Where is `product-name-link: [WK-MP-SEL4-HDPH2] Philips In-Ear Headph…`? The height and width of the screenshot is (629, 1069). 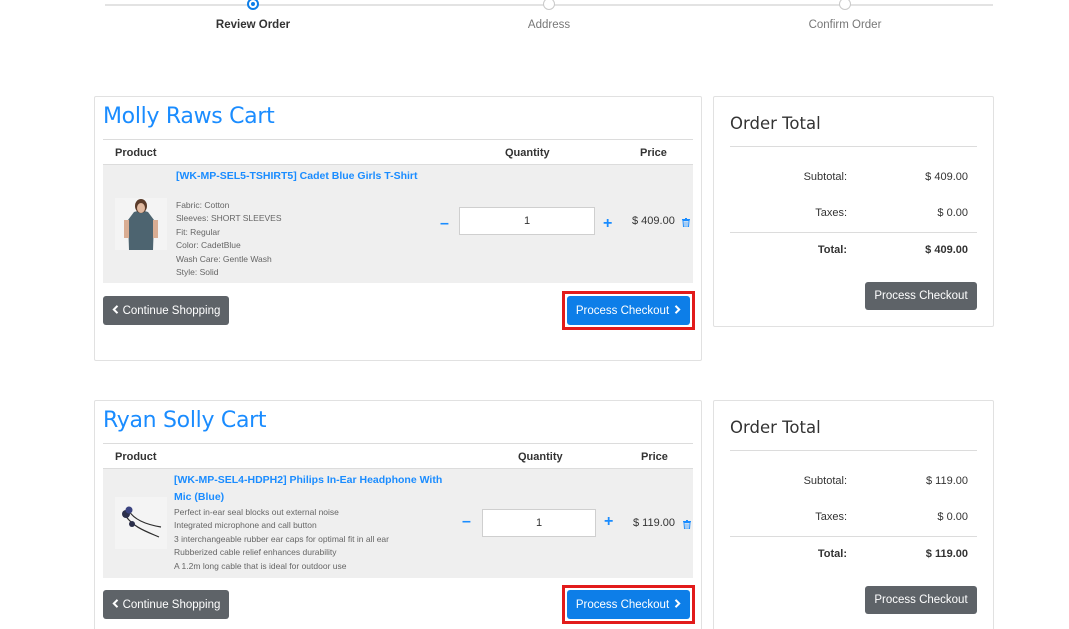
product-name-link: [WK-MP-SEL4-HDPH2] Philips In-Ear Headph… is located at coordinates (308, 489).